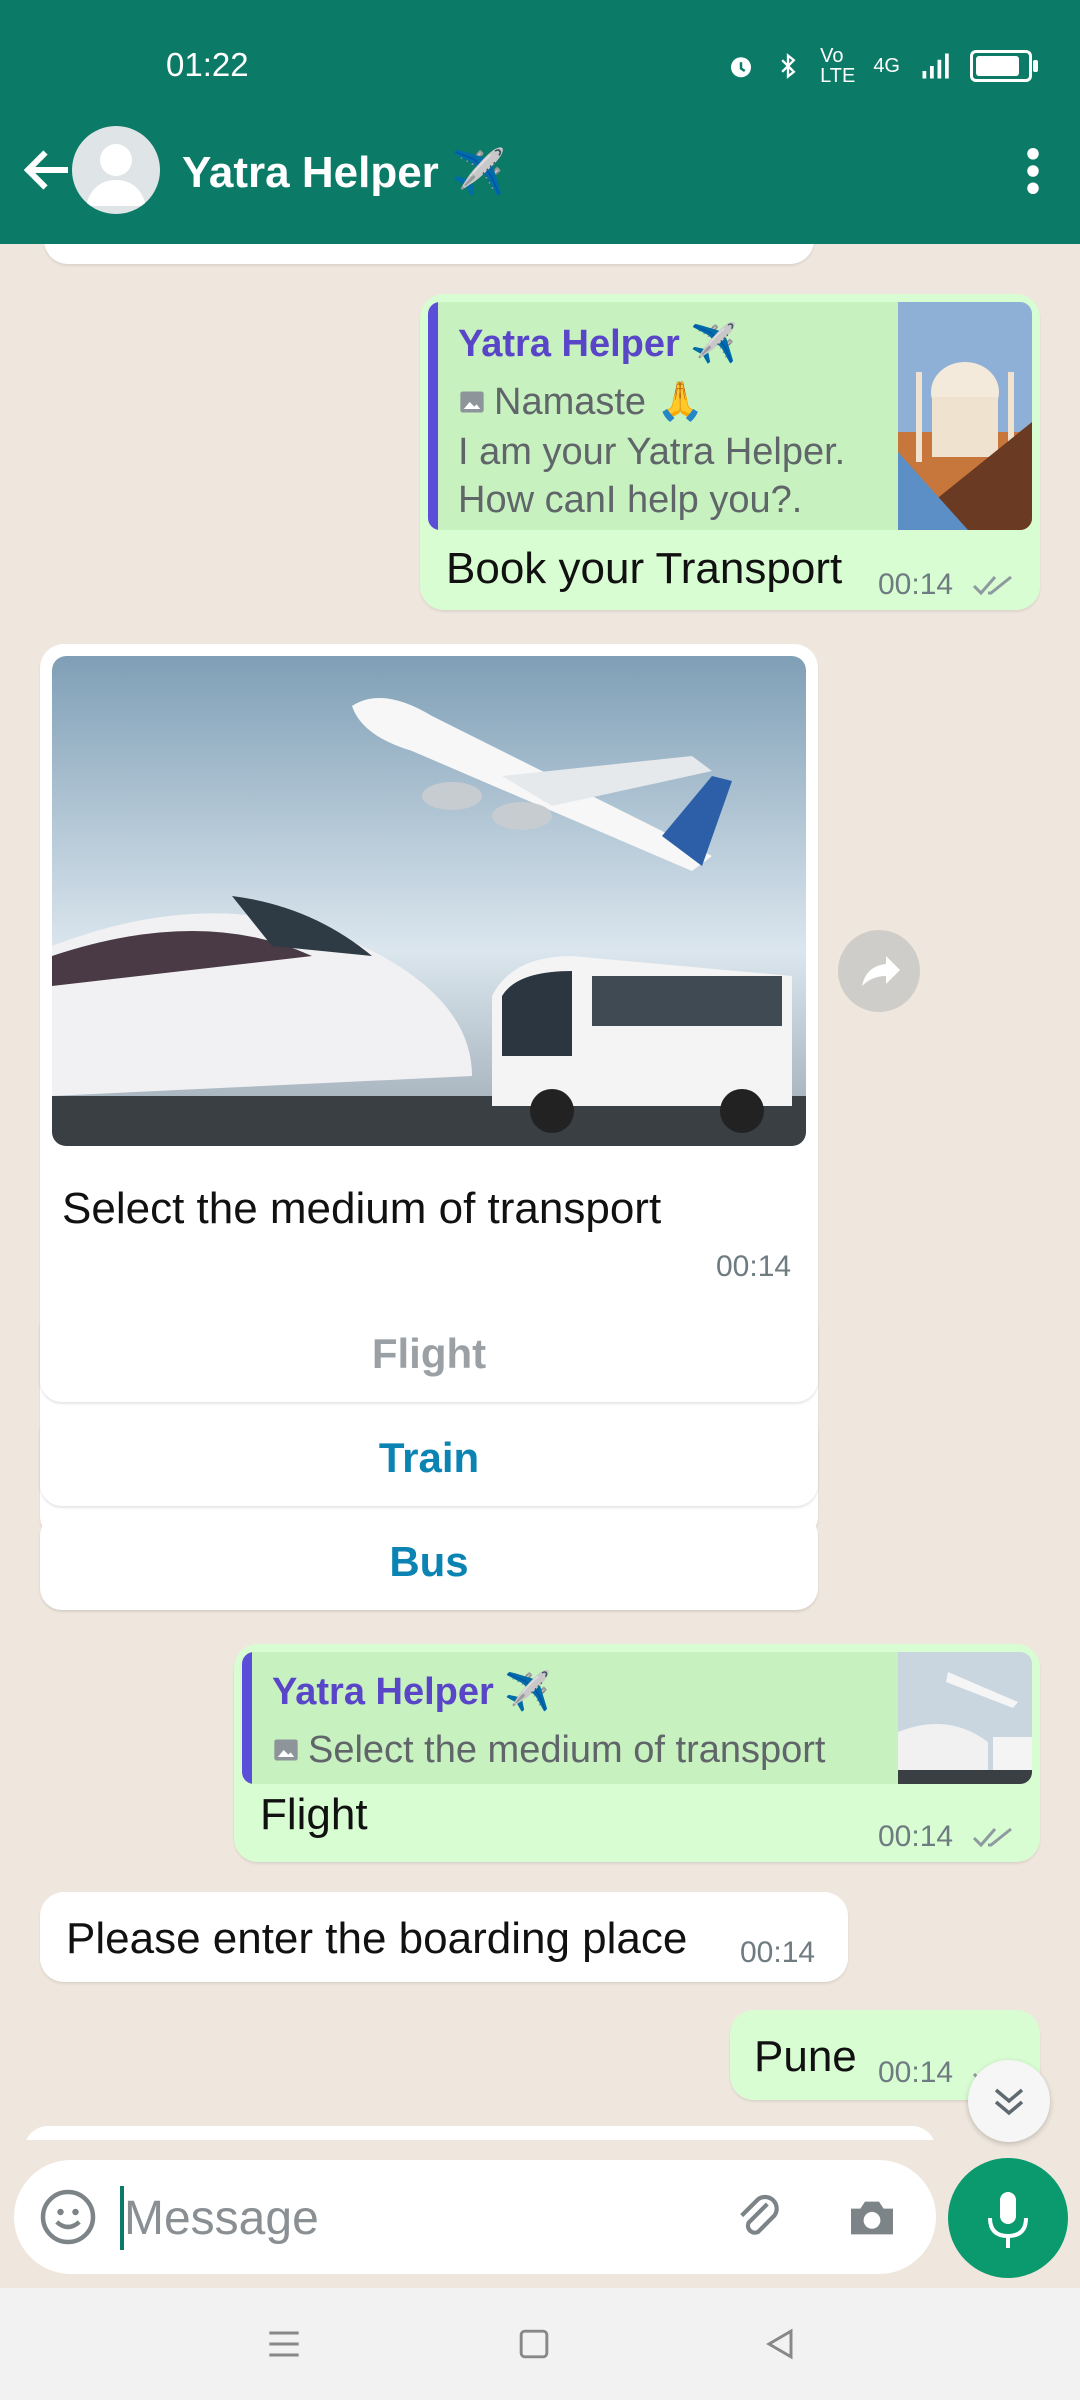 Image resolution: width=1080 pixels, height=2400 pixels. Describe the element at coordinates (630, 500) in the screenshot. I see `quoted-text-line3: How canI help you?.` at that location.